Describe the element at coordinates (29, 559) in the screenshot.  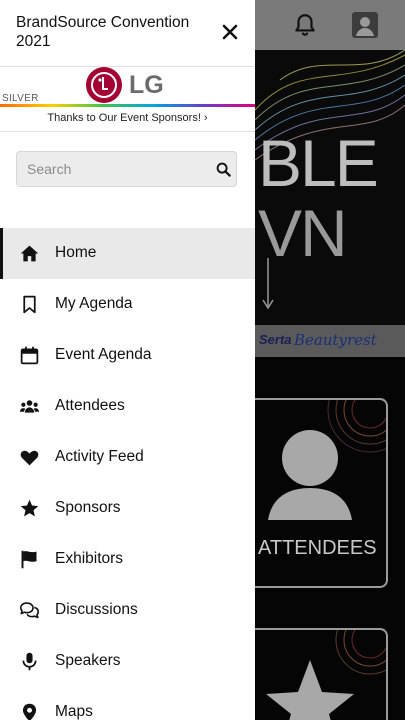
I see `flag-icon` at that location.